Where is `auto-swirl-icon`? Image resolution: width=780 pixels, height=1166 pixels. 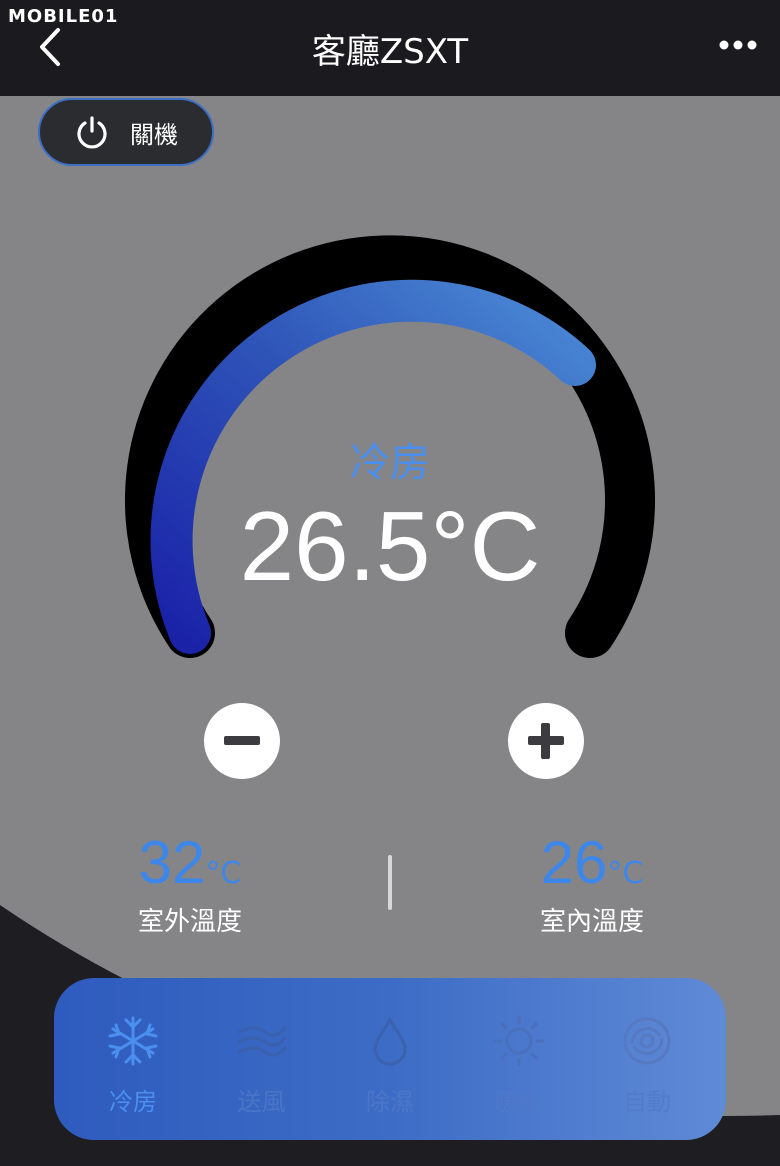 auto-swirl-icon is located at coordinates (647, 1041).